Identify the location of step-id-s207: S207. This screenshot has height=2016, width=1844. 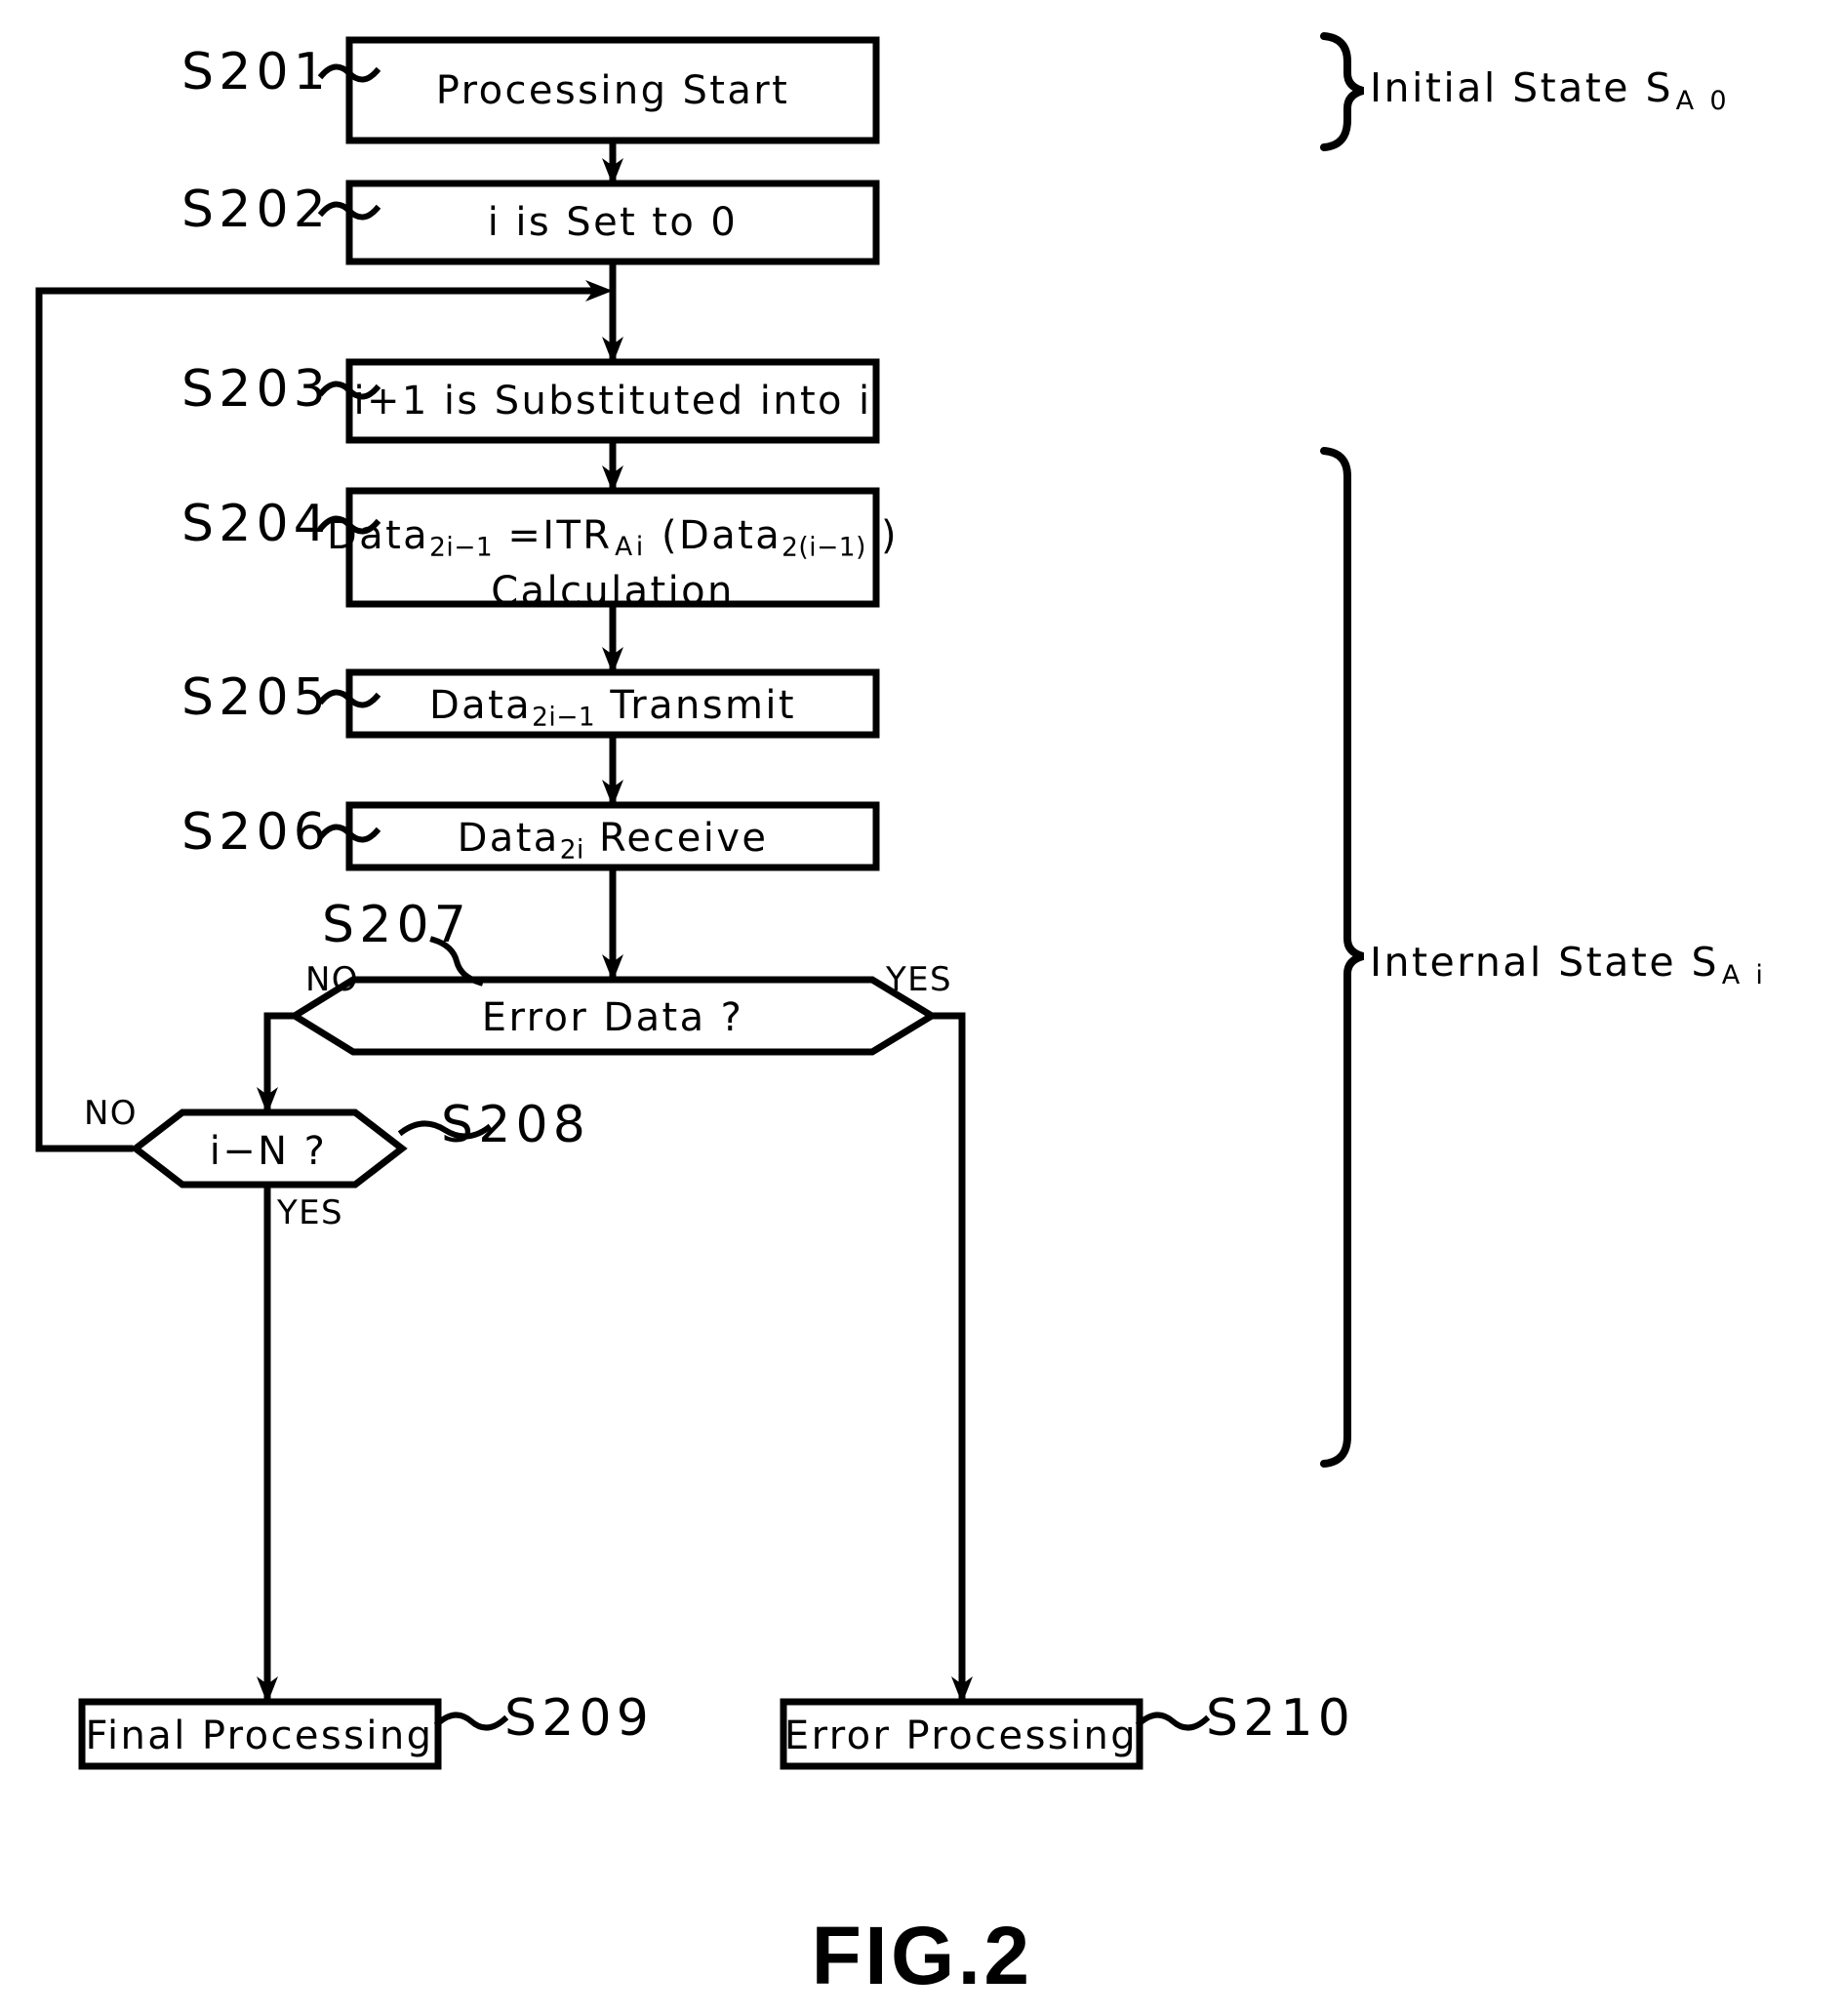
(397, 925).